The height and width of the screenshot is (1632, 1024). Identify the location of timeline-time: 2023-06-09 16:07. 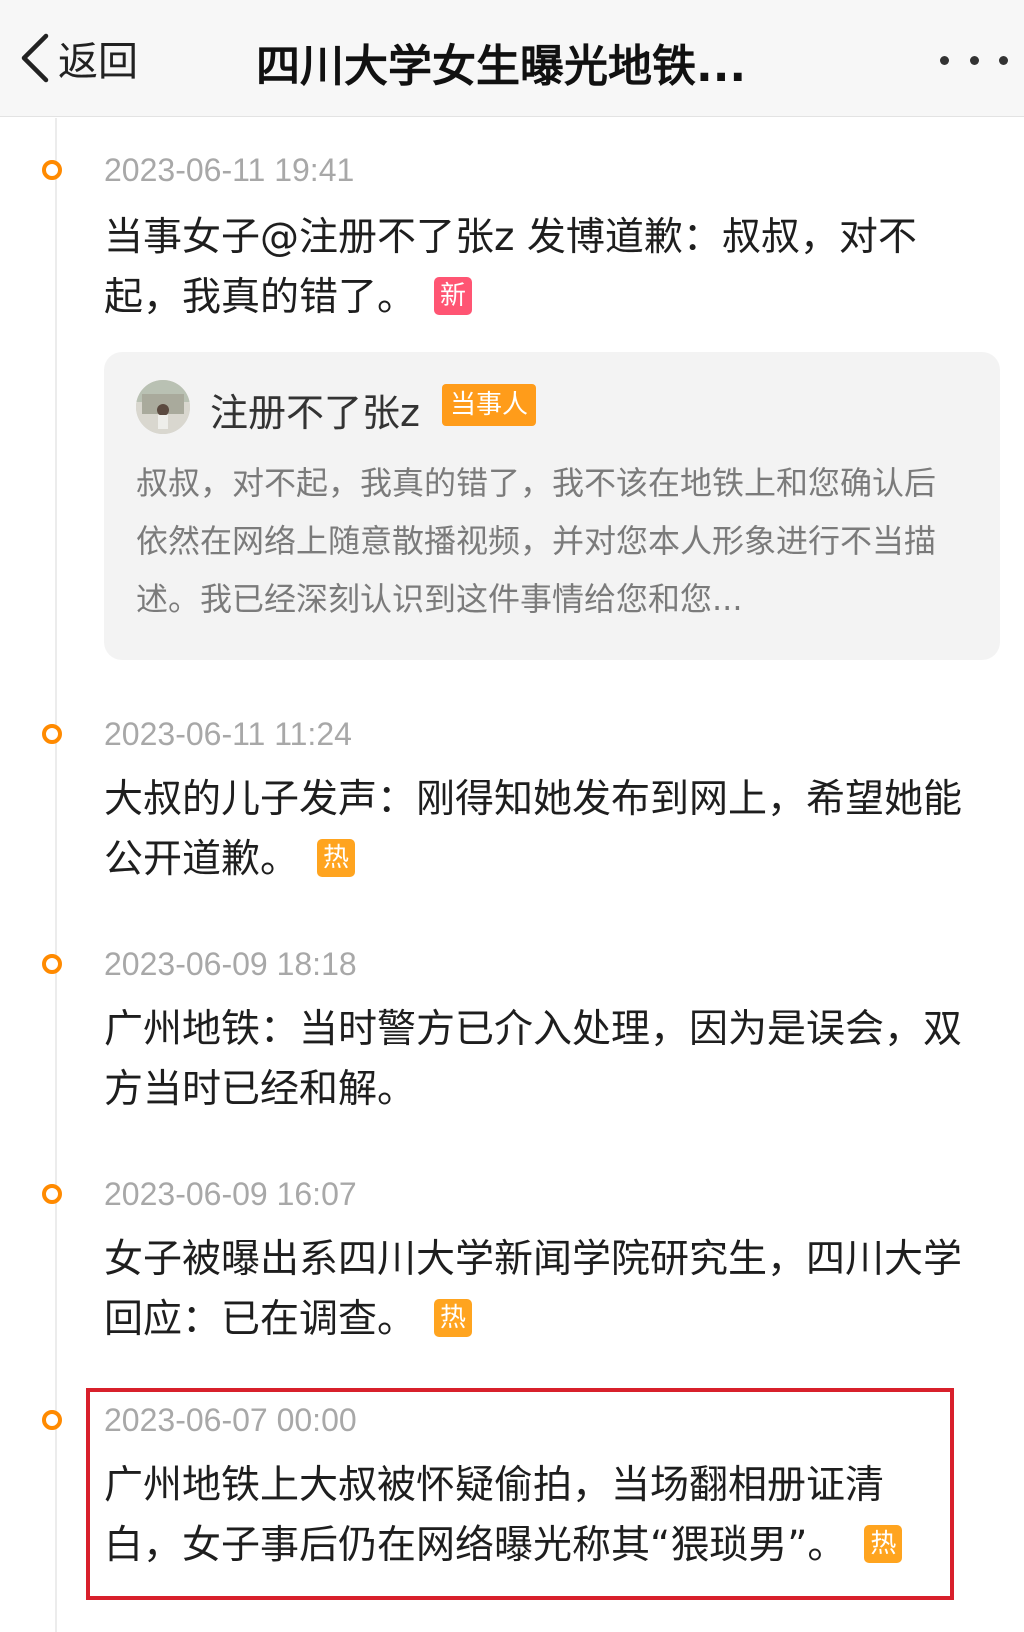
(230, 1194).